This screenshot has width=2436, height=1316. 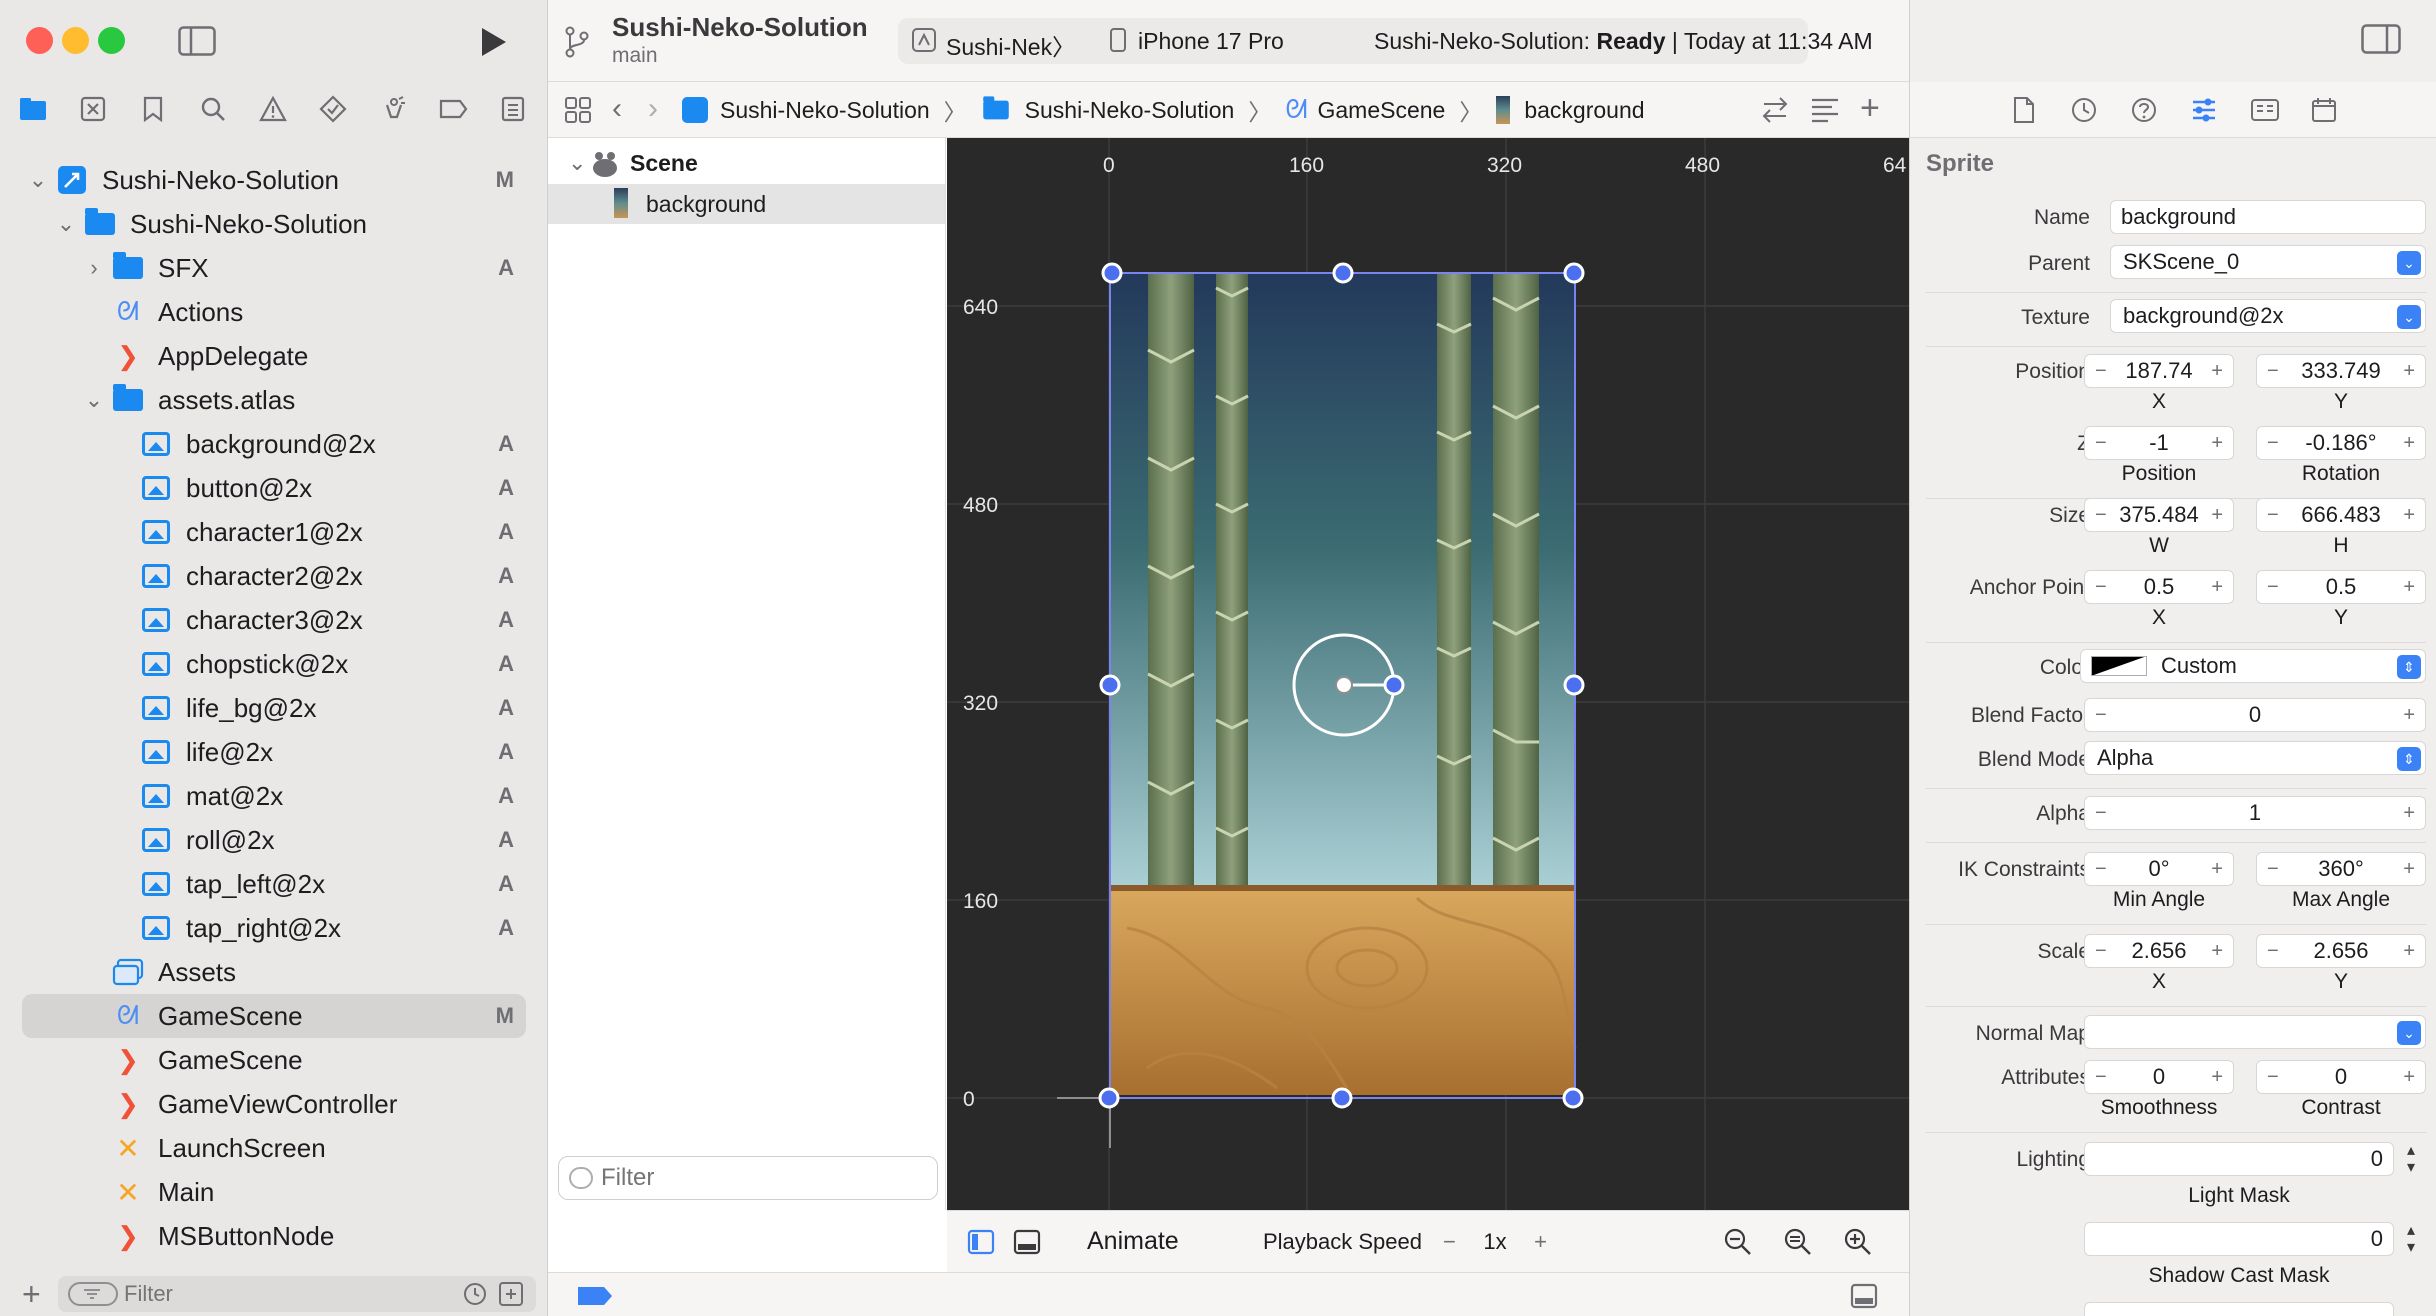 I want to click on back-button: ‹, so click(x=617, y=109).